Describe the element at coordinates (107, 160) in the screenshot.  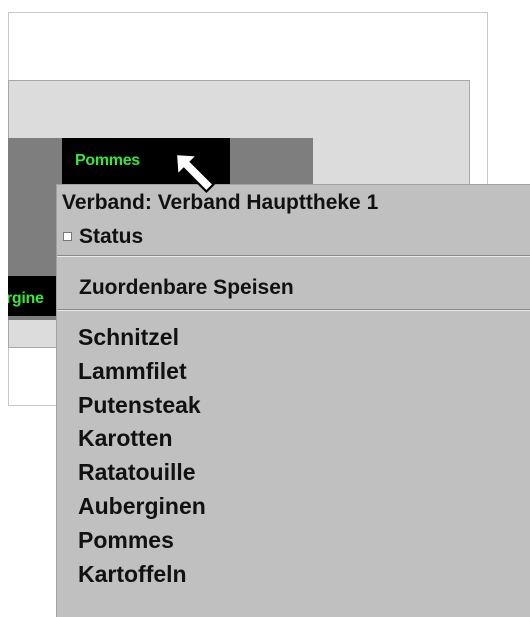
I see `dish-tile-label: Pommes` at that location.